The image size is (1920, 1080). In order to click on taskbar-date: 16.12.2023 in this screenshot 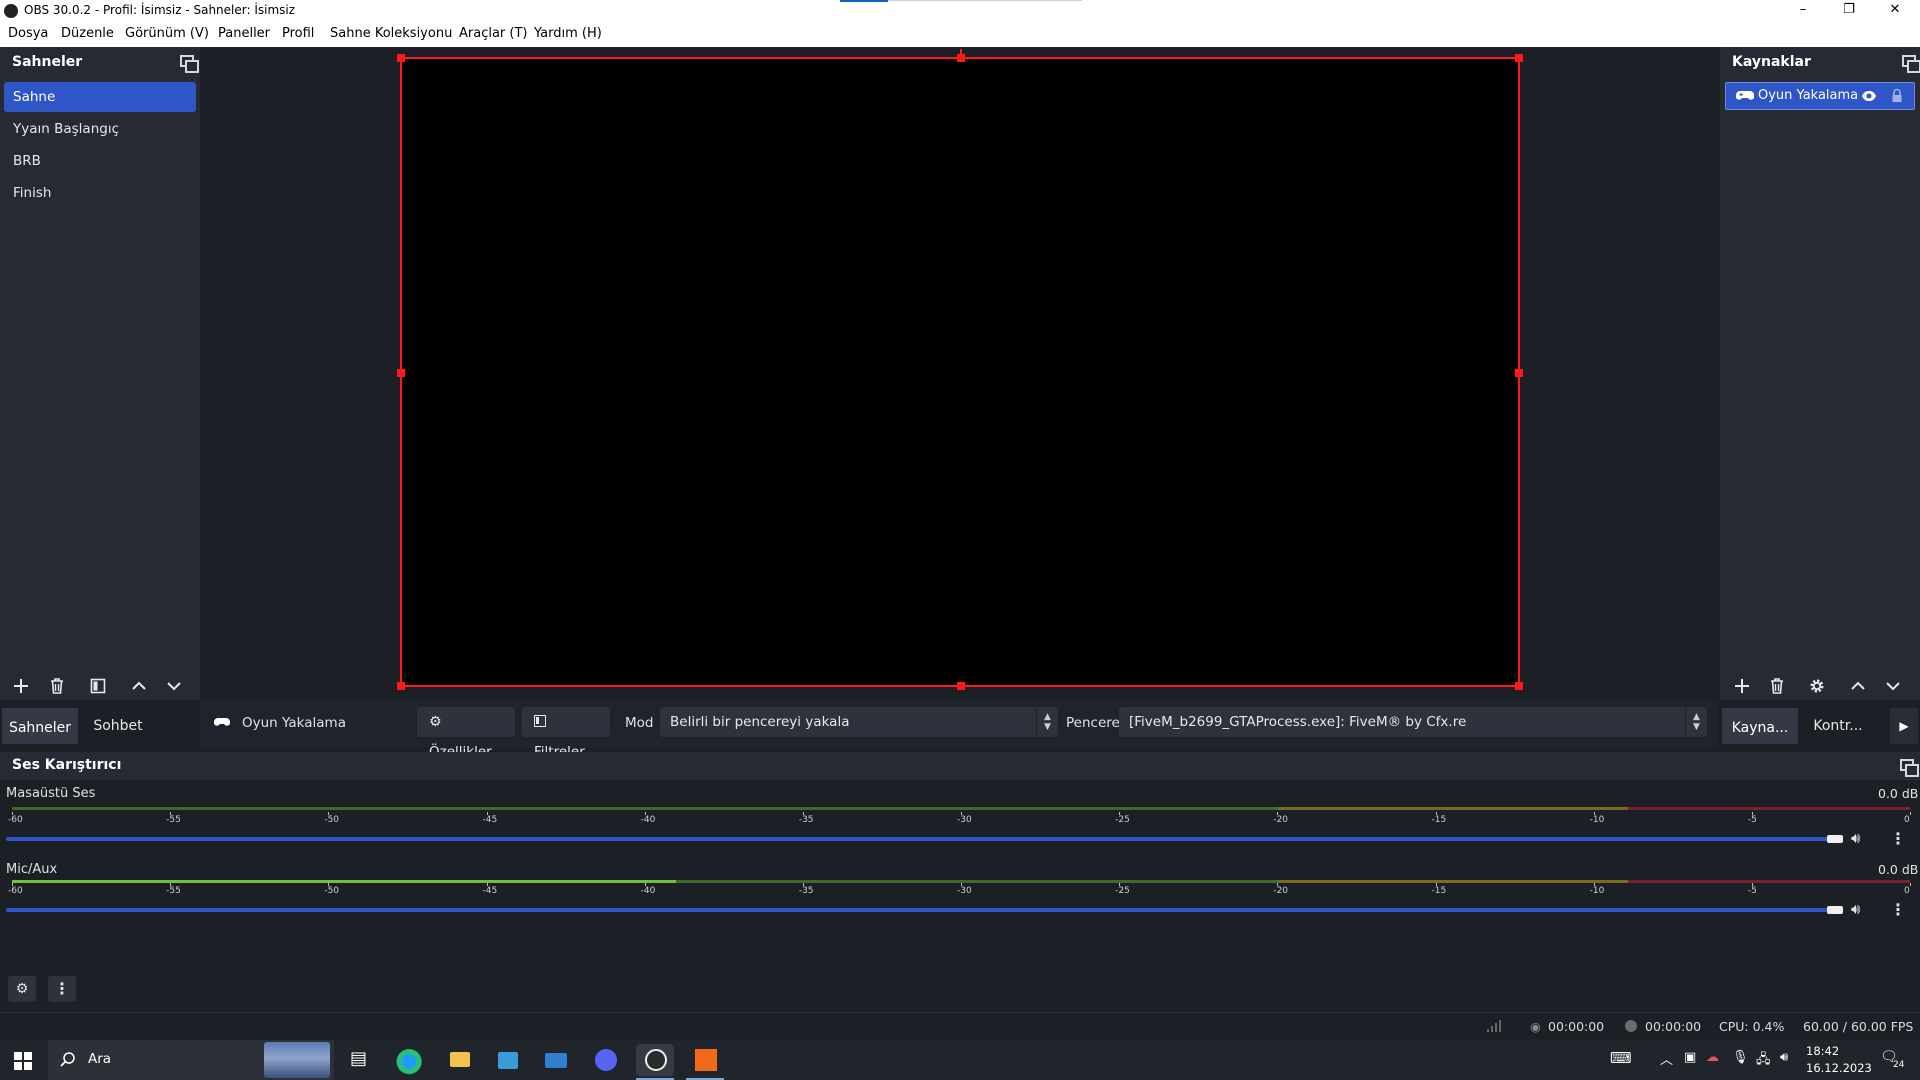, I will do `click(1839, 1068)`.